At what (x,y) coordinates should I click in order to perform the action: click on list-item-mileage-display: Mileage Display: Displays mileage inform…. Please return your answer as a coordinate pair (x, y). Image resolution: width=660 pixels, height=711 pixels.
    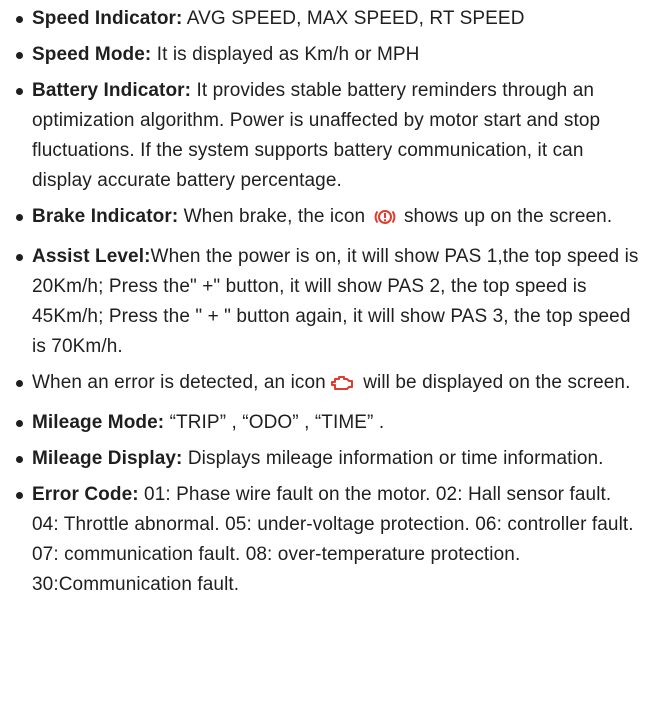
    Looking at the image, I should click on (328, 459).